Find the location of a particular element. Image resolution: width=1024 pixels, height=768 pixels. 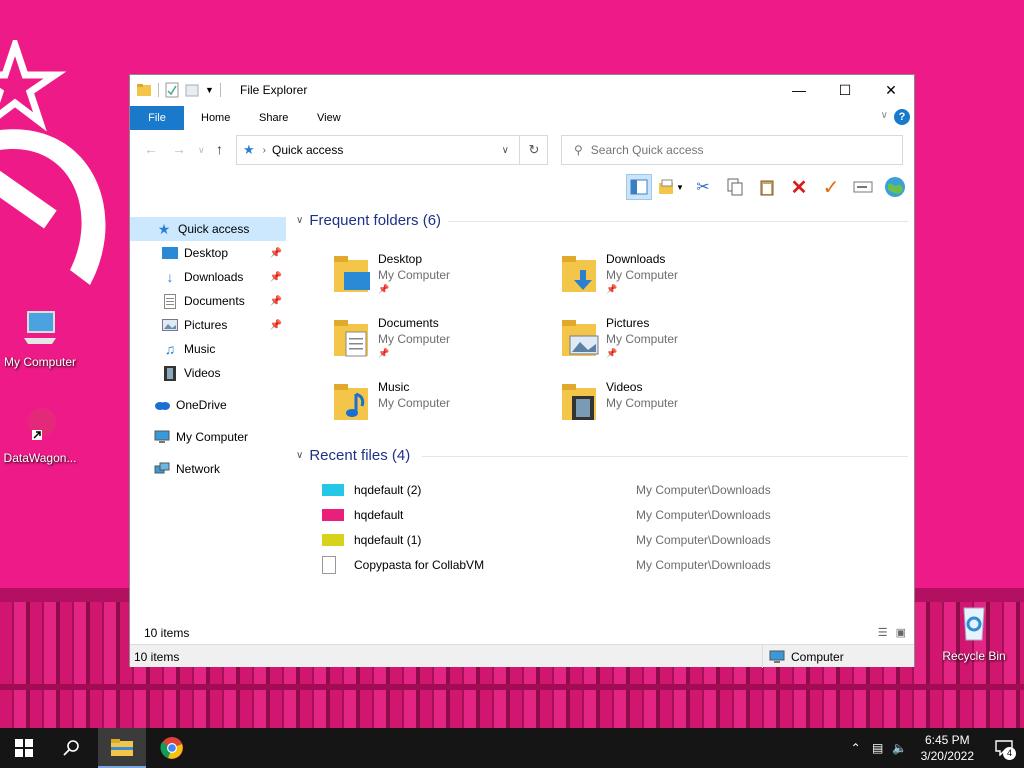

recent-file-row: hqdefault My Computer\Downloads is located at coordinates (612, 515).